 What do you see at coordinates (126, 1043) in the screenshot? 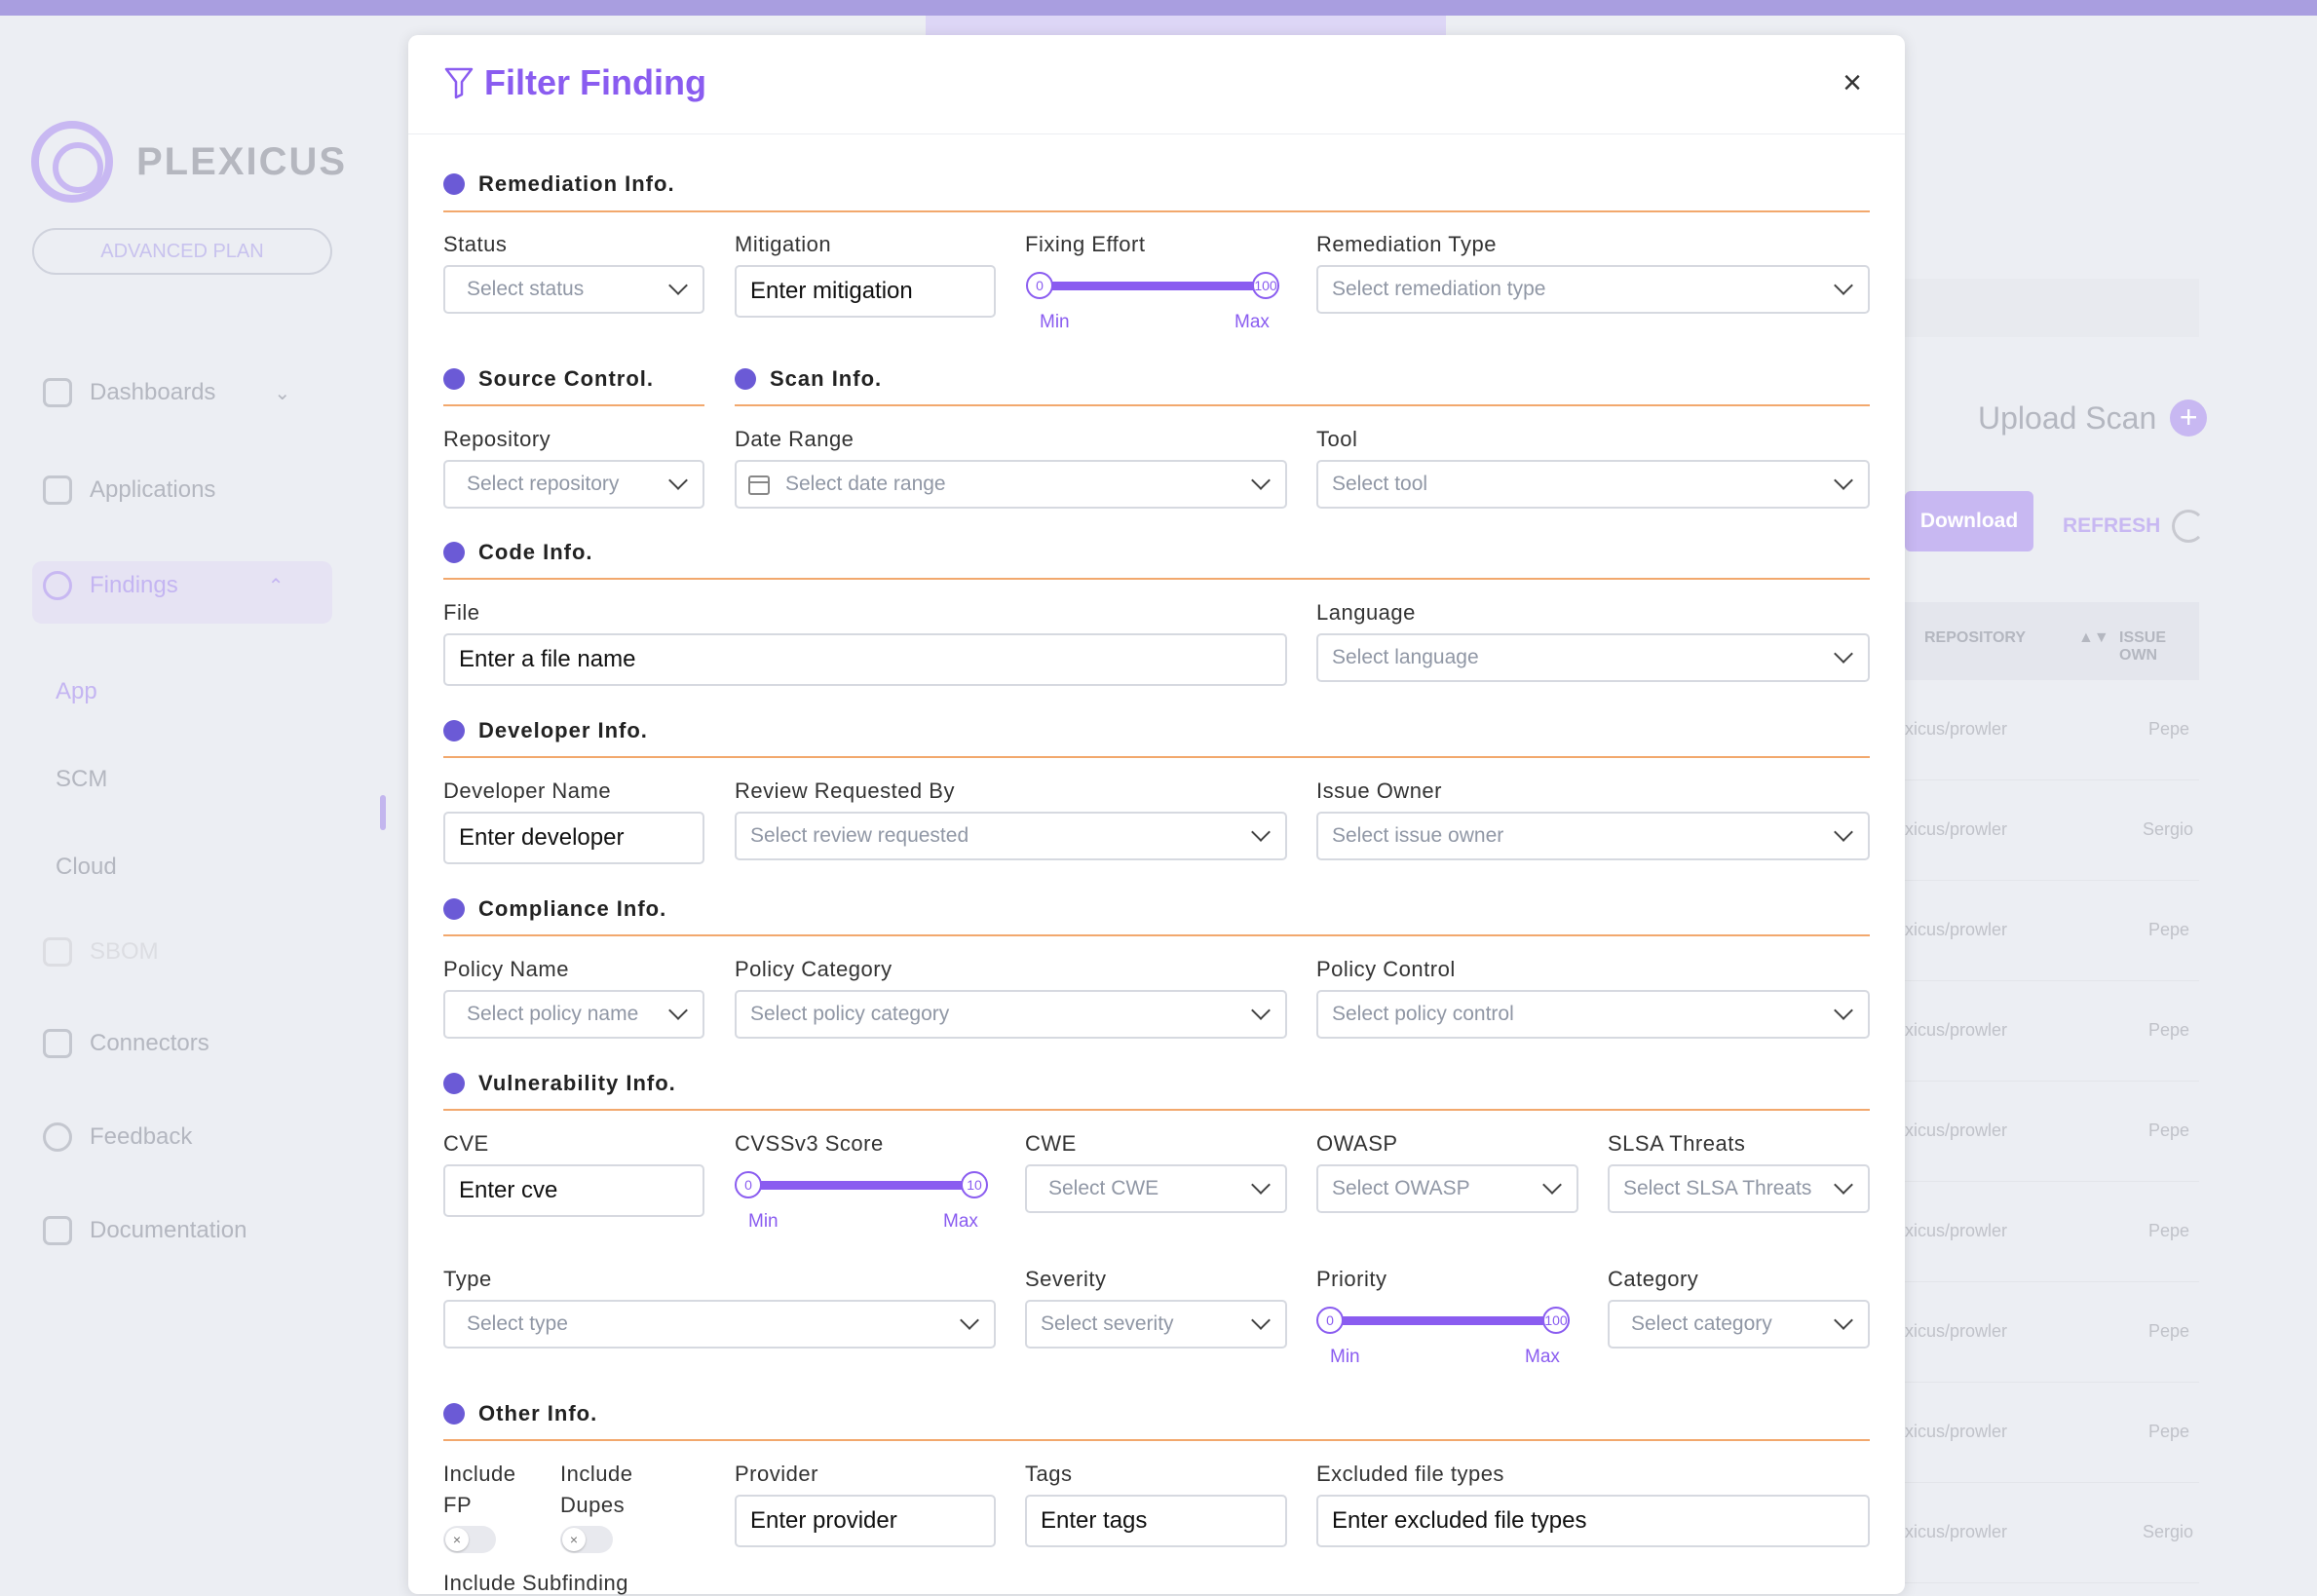
I see `sidebar-item-connectors: Connectors` at bounding box center [126, 1043].